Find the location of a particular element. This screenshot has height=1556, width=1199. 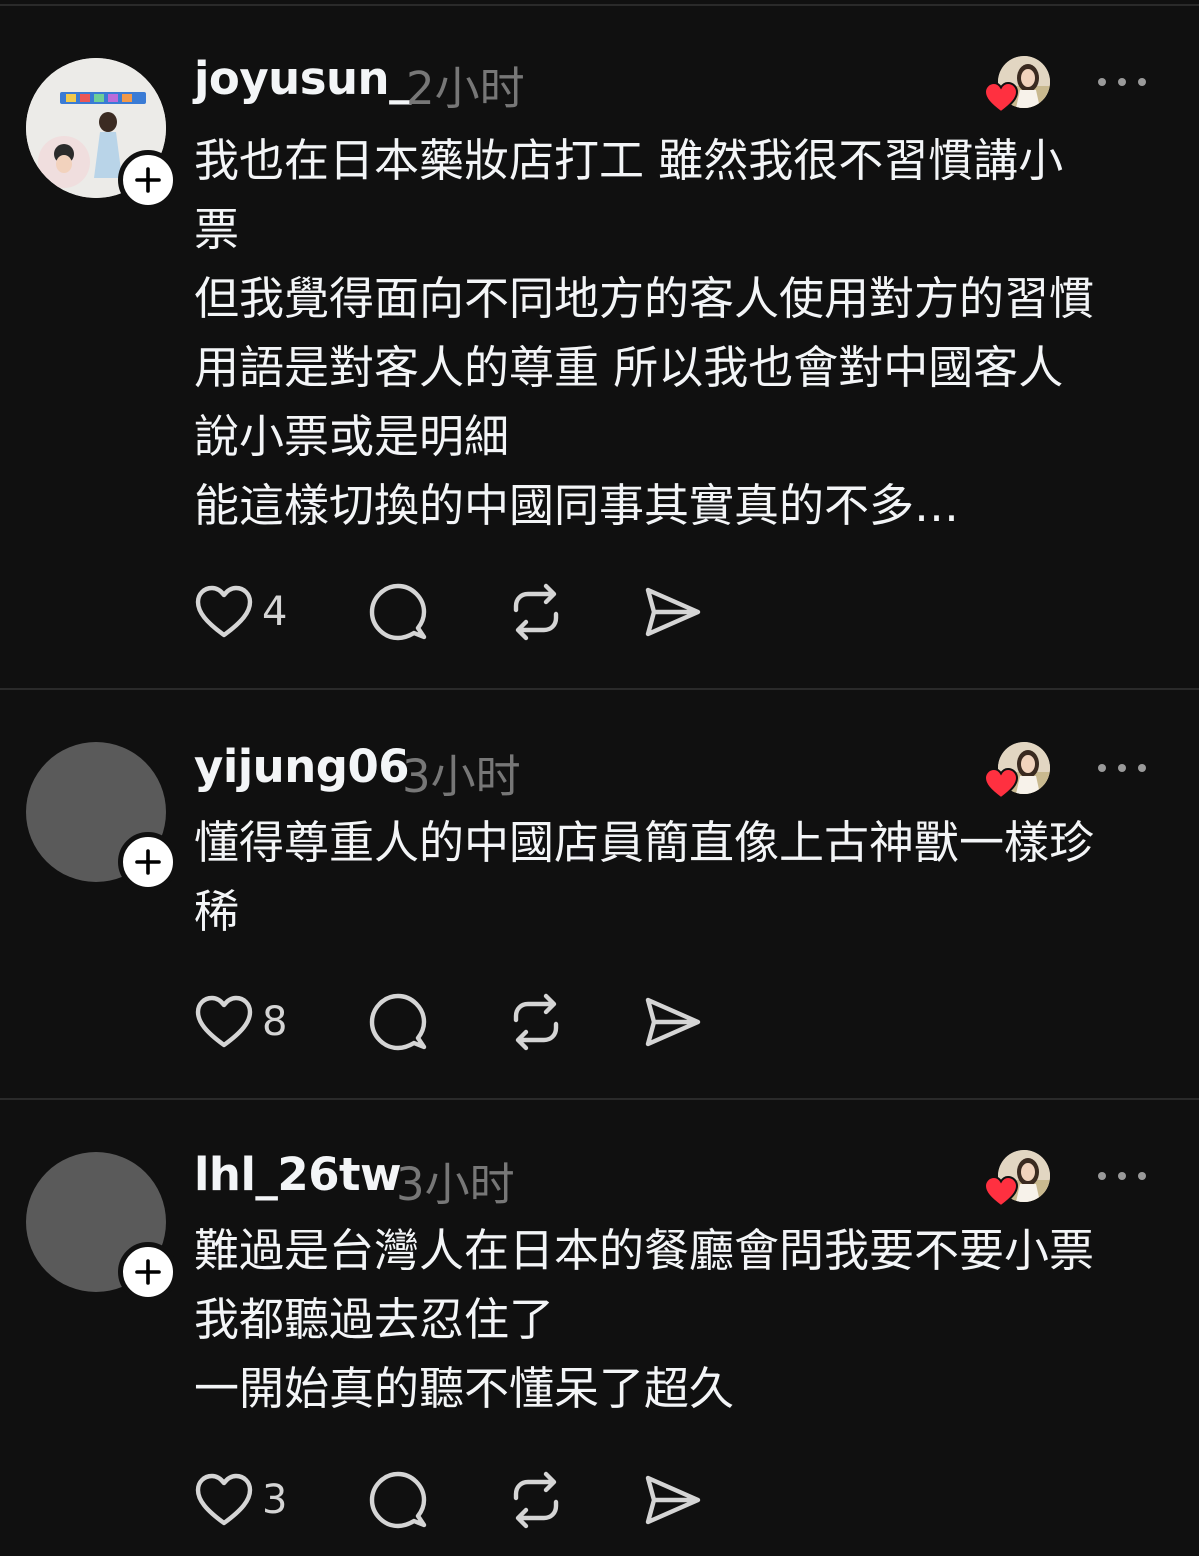

post-text-line: 說小票或是明細 is located at coordinates (352, 436).